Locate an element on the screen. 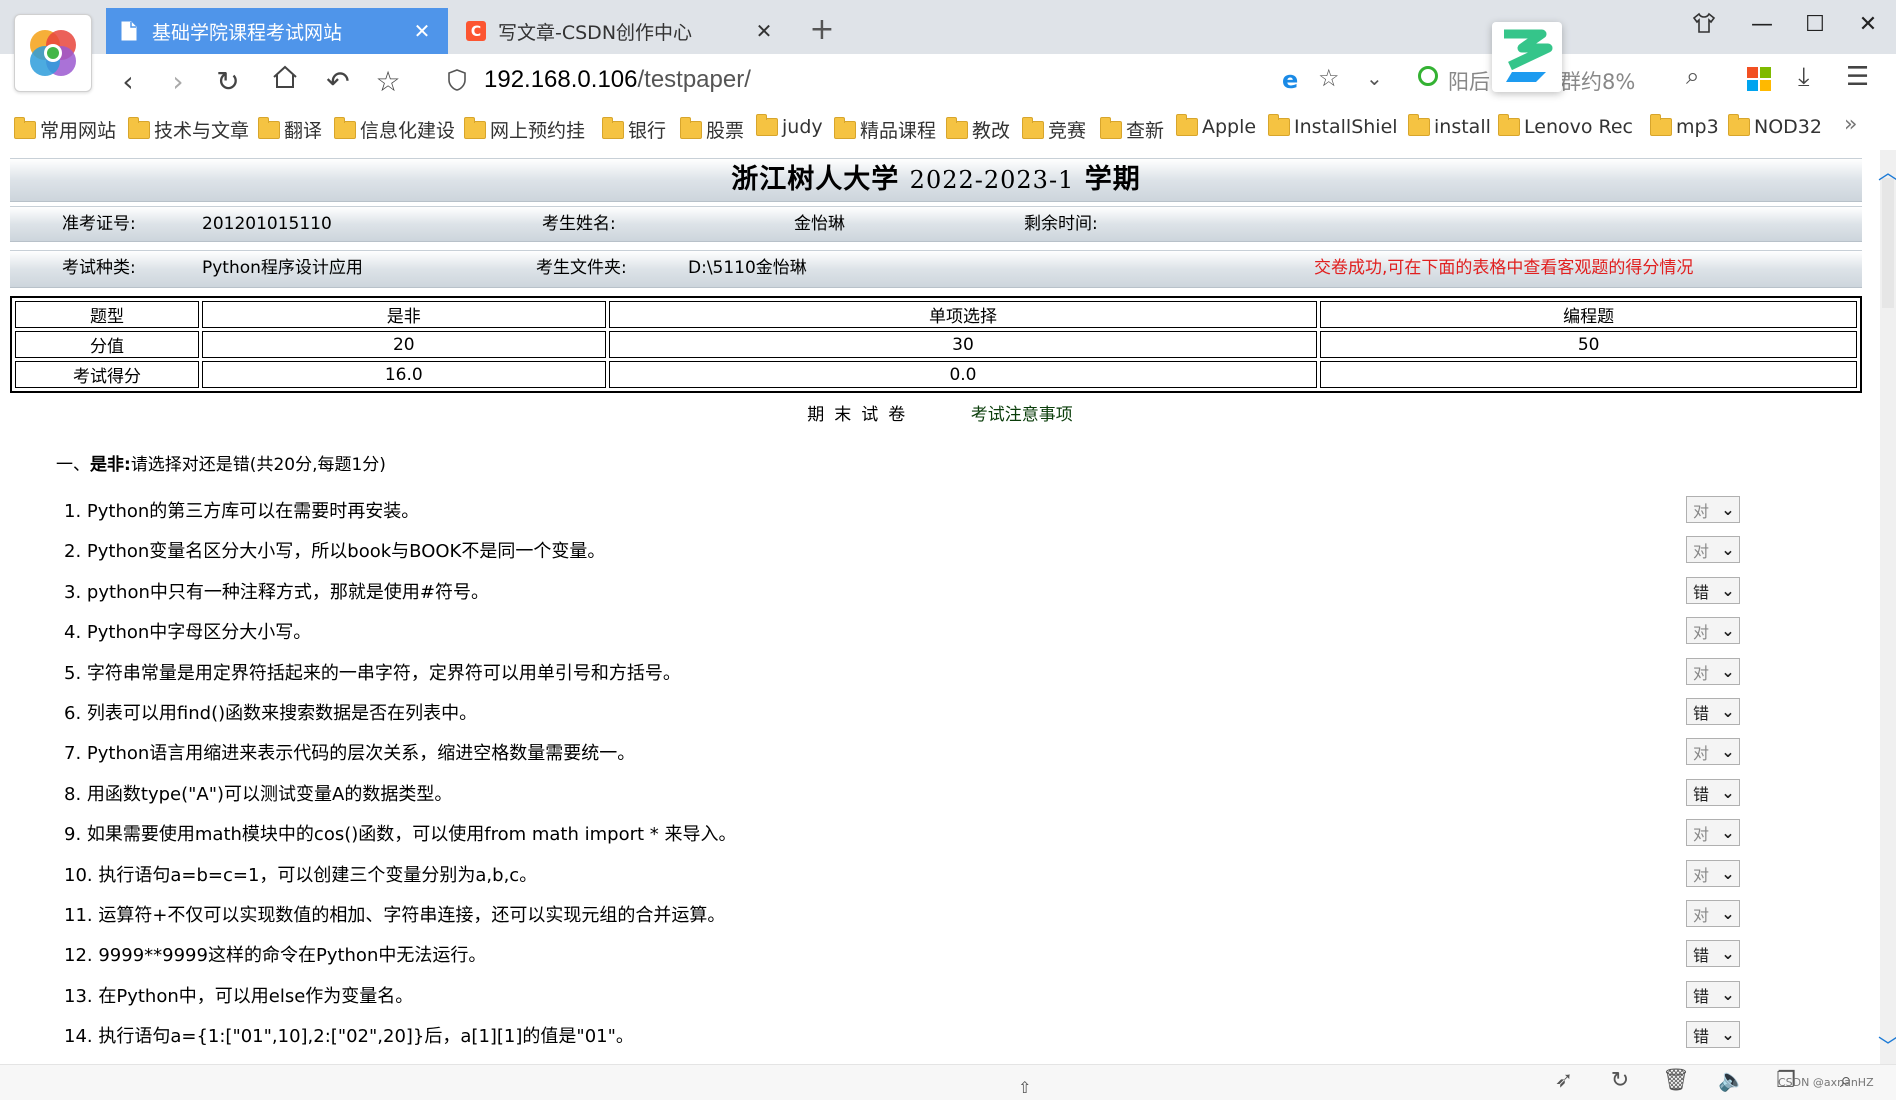 This screenshot has width=1896, height=1100. download-icon: ⤓ is located at coordinates (1804, 77).